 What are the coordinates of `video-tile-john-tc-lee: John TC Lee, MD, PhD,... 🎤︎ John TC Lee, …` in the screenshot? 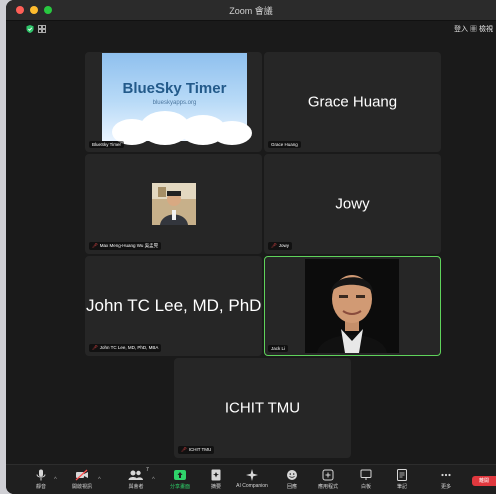 It's located at (173, 306).